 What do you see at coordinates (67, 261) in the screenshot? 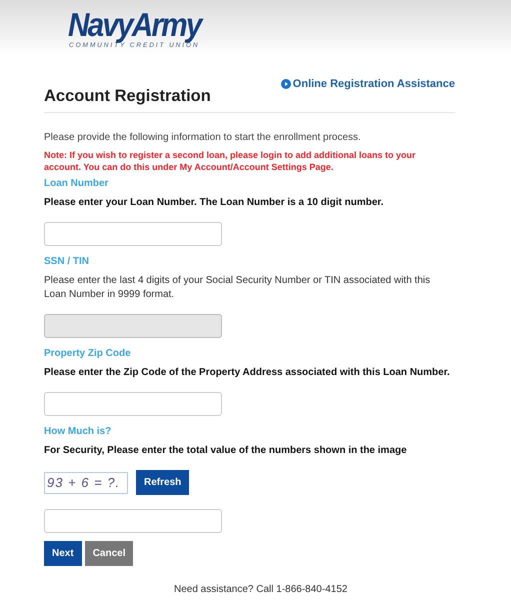
I see `section-heading: SSN / TIN` at bounding box center [67, 261].